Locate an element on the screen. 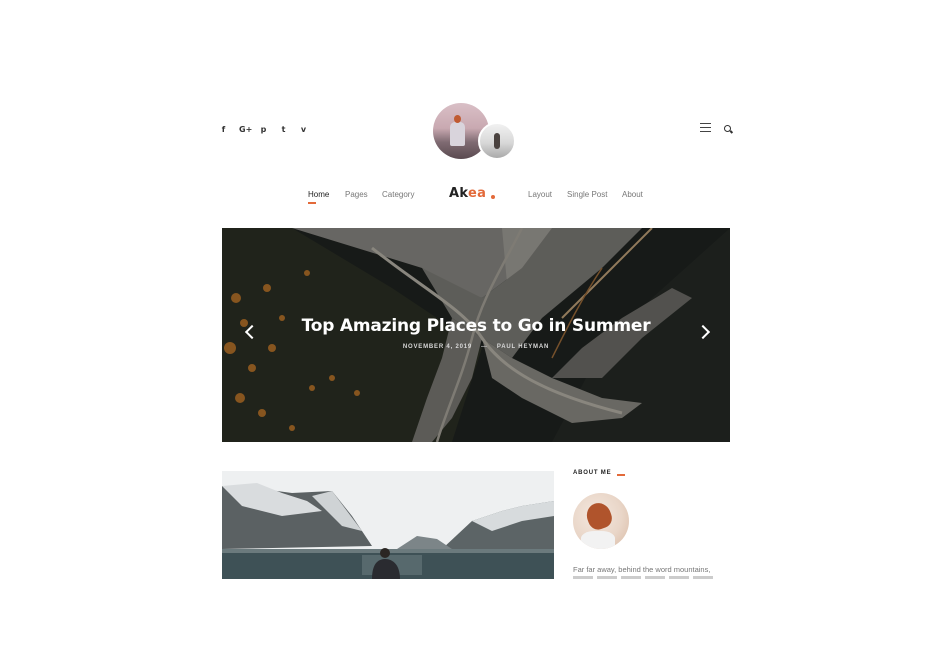 The width and height of the screenshot is (952, 655). post-image is located at coordinates (388, 525).